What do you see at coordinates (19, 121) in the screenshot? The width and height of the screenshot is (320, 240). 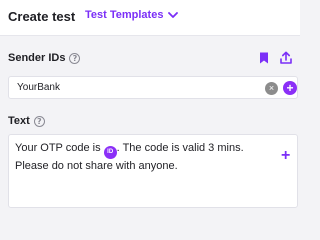 I see `text-label: Text` at bounding box center [19, 121].